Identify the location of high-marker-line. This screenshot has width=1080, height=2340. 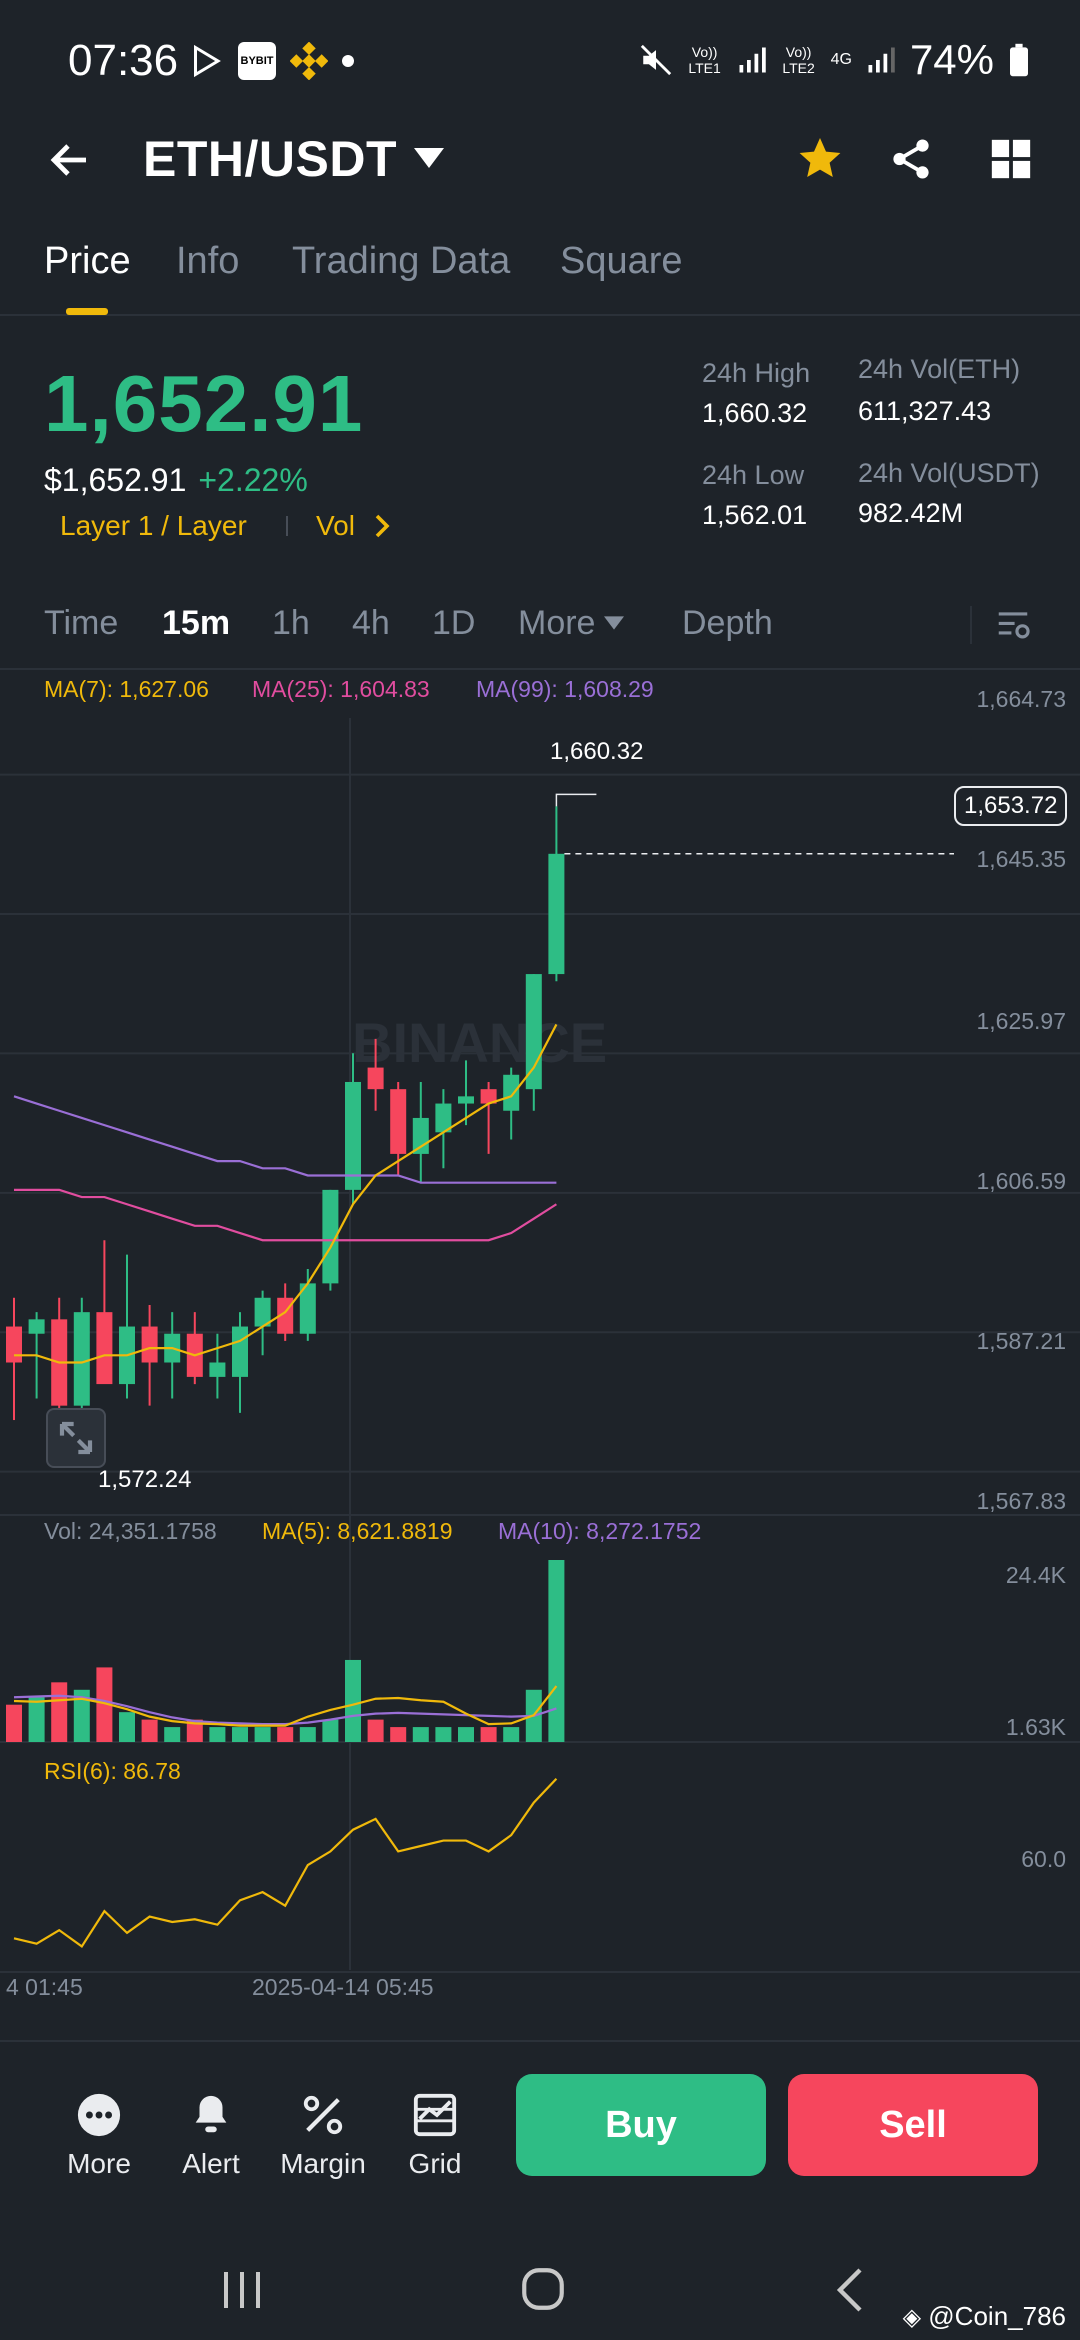
(576, 800).